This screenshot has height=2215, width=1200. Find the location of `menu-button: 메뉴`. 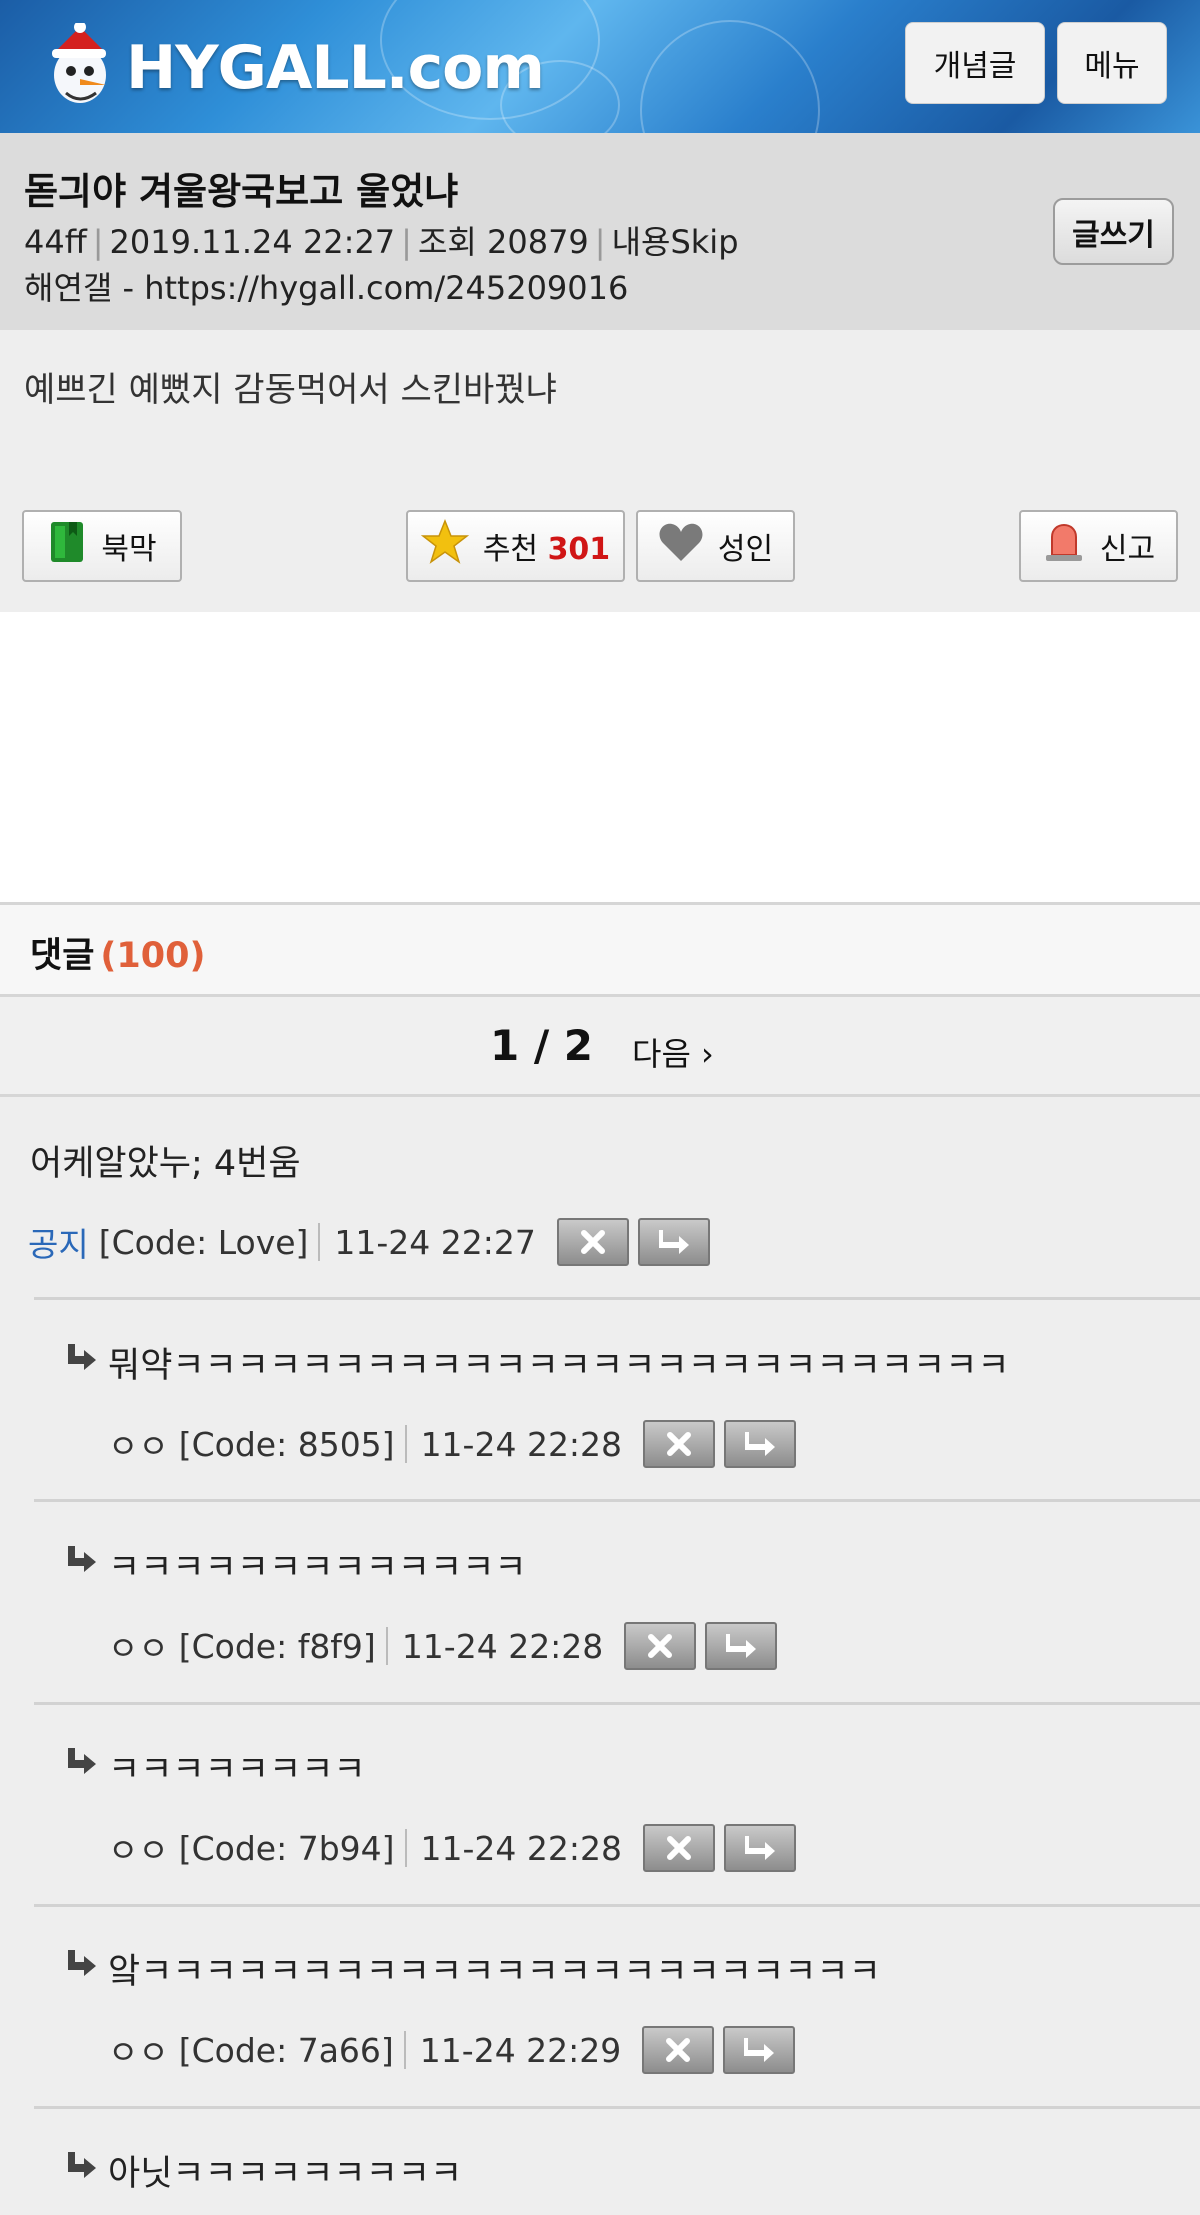

menu-button: 메뉴 is located at coordinates (1112, 63).